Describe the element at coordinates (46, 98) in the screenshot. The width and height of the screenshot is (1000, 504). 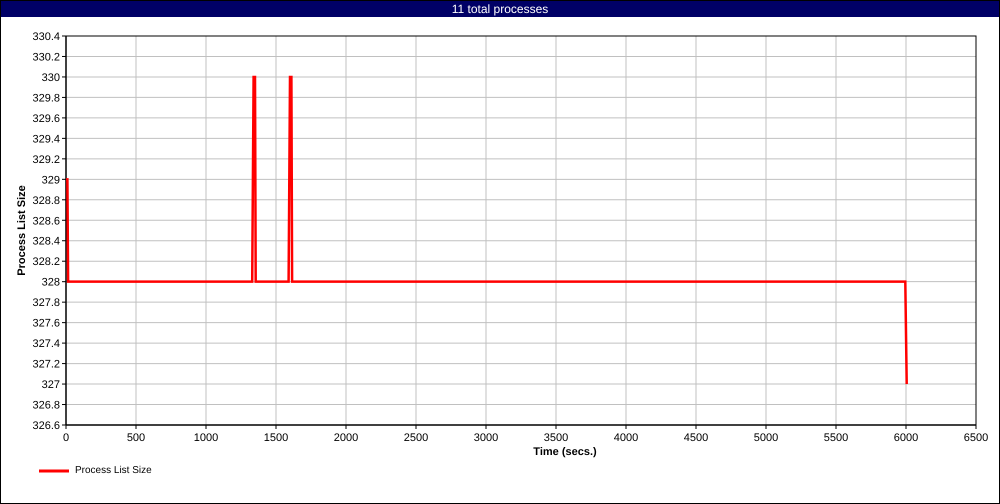
I see `tick-label: 329.8` at that location.